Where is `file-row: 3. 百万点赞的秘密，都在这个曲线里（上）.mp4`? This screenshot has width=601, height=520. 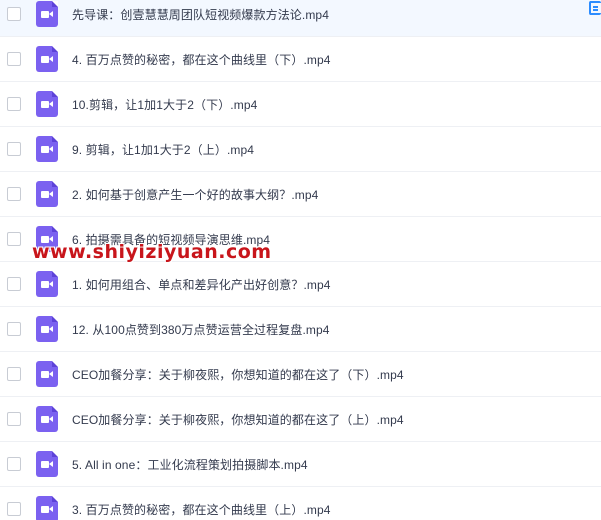 file-row: 3. 百万点赞的秘密，都在这个曲线里（上）.mp4 is located at coordinates (300, 503).